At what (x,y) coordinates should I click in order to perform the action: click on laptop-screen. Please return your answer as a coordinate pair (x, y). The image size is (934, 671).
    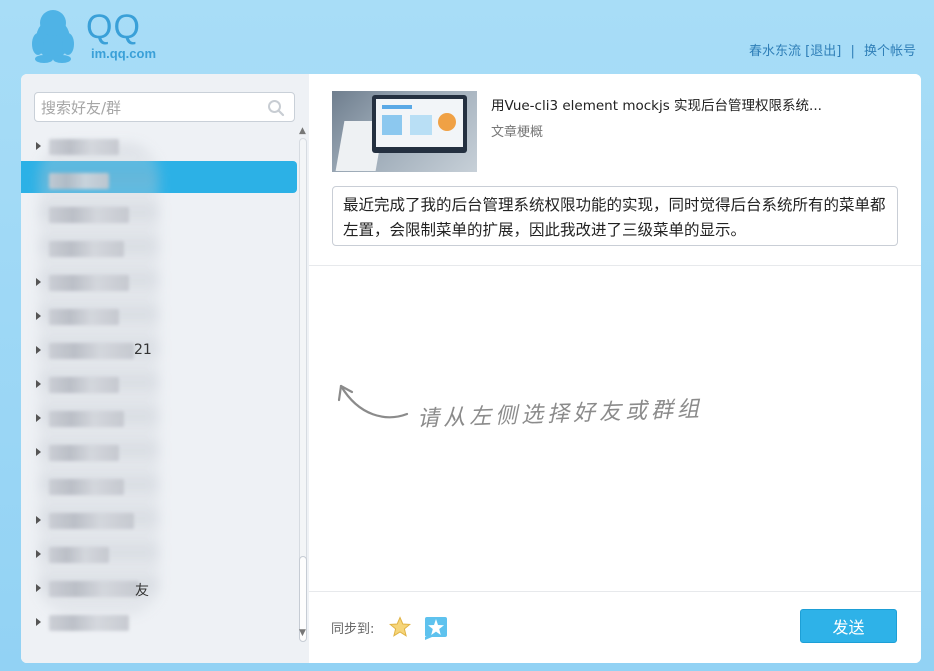
    Looking at the image, I should click on (419, 123).